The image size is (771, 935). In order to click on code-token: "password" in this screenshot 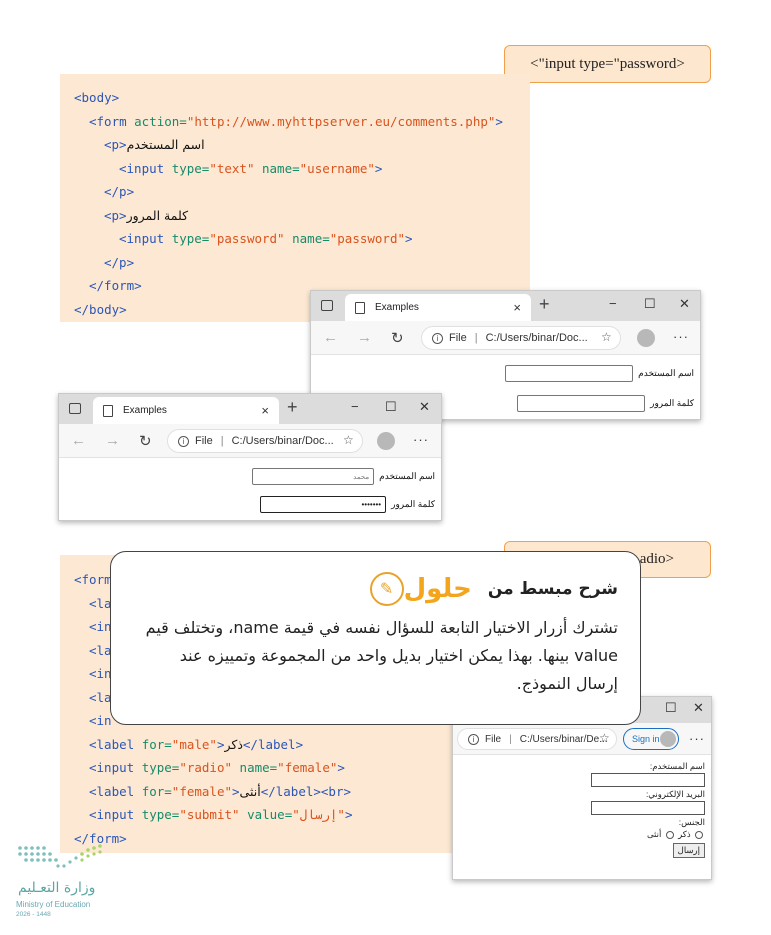, I will do `click(247, 238)`.